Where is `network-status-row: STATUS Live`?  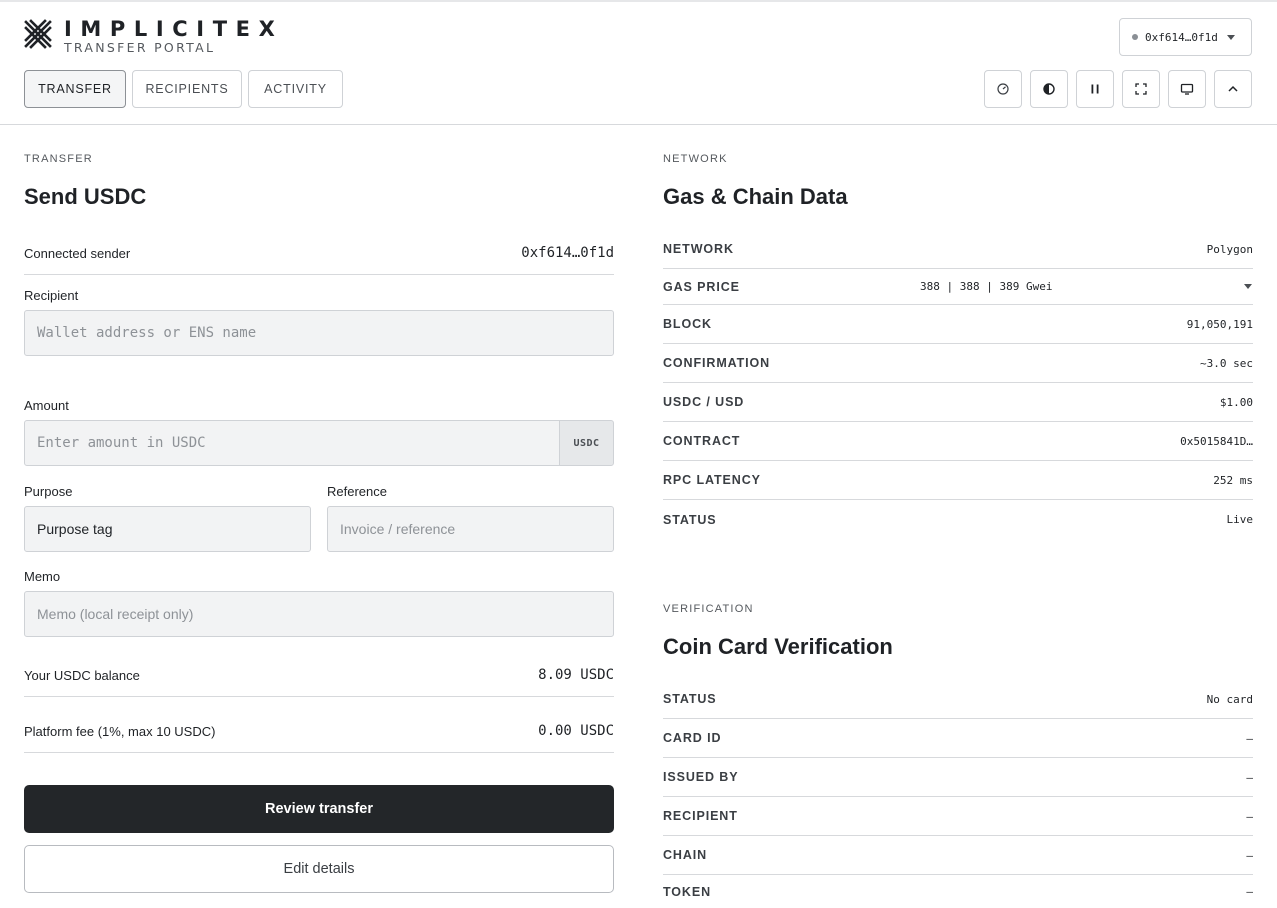
network-status-row: STATUS Live is located at coordinates (958, 519).